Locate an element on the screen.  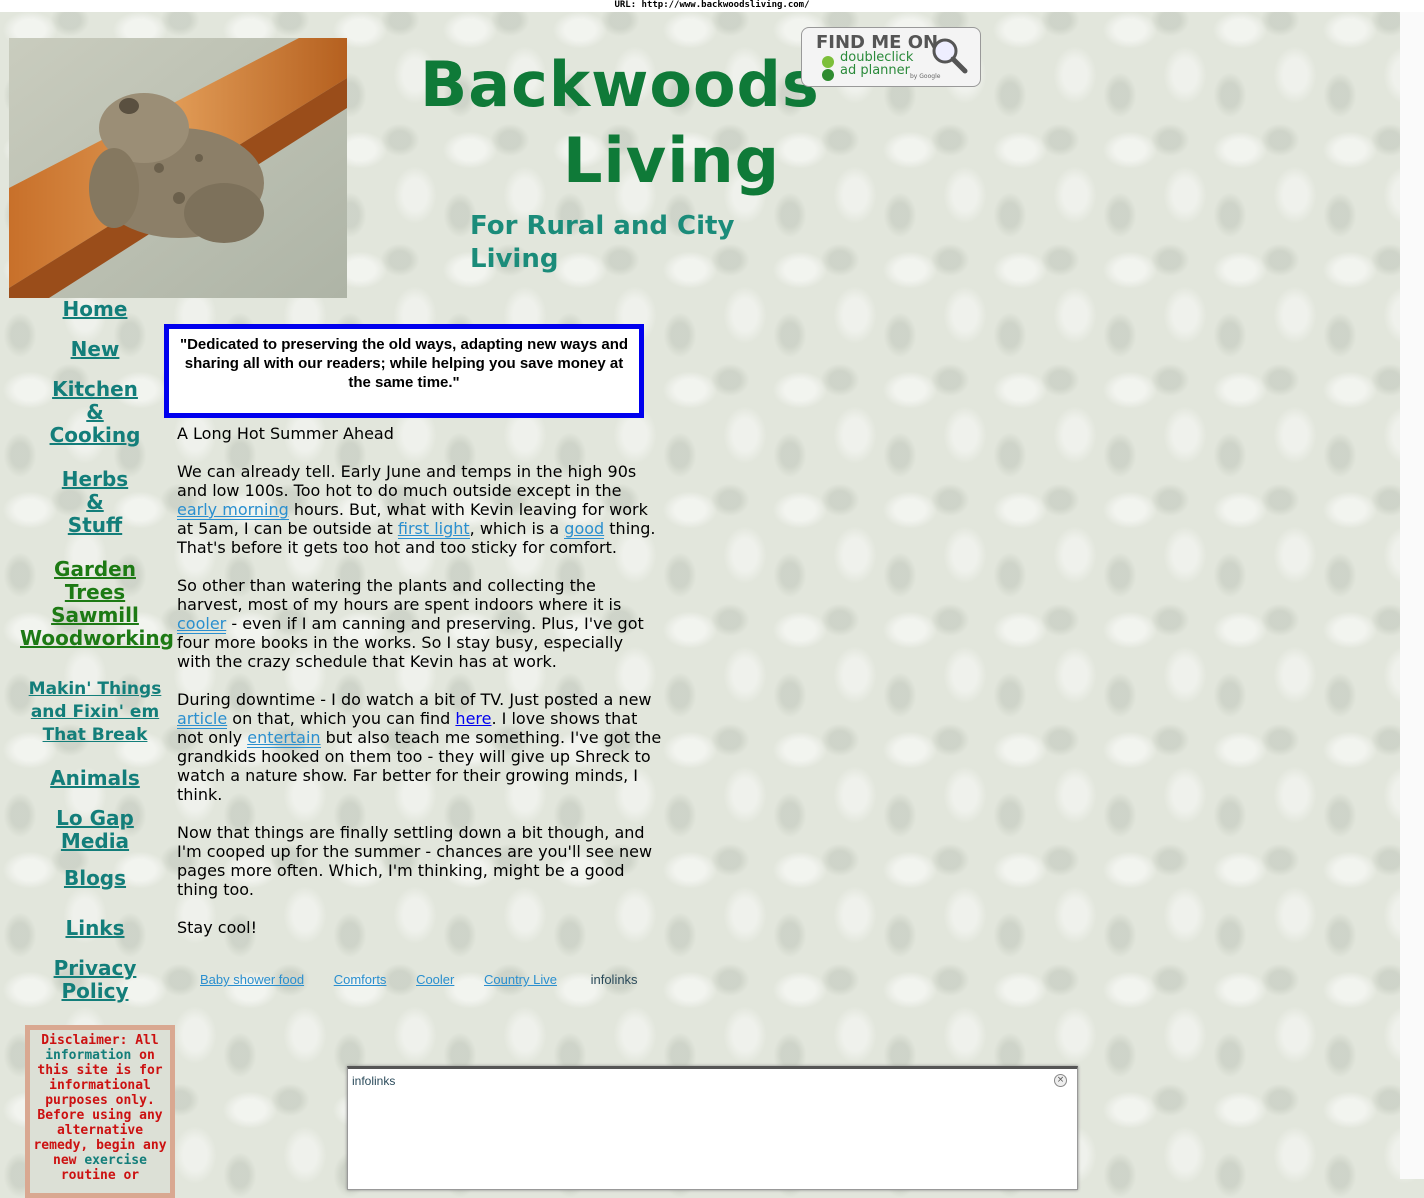
nav-animals: Animals is located at coordinates (95, 778).